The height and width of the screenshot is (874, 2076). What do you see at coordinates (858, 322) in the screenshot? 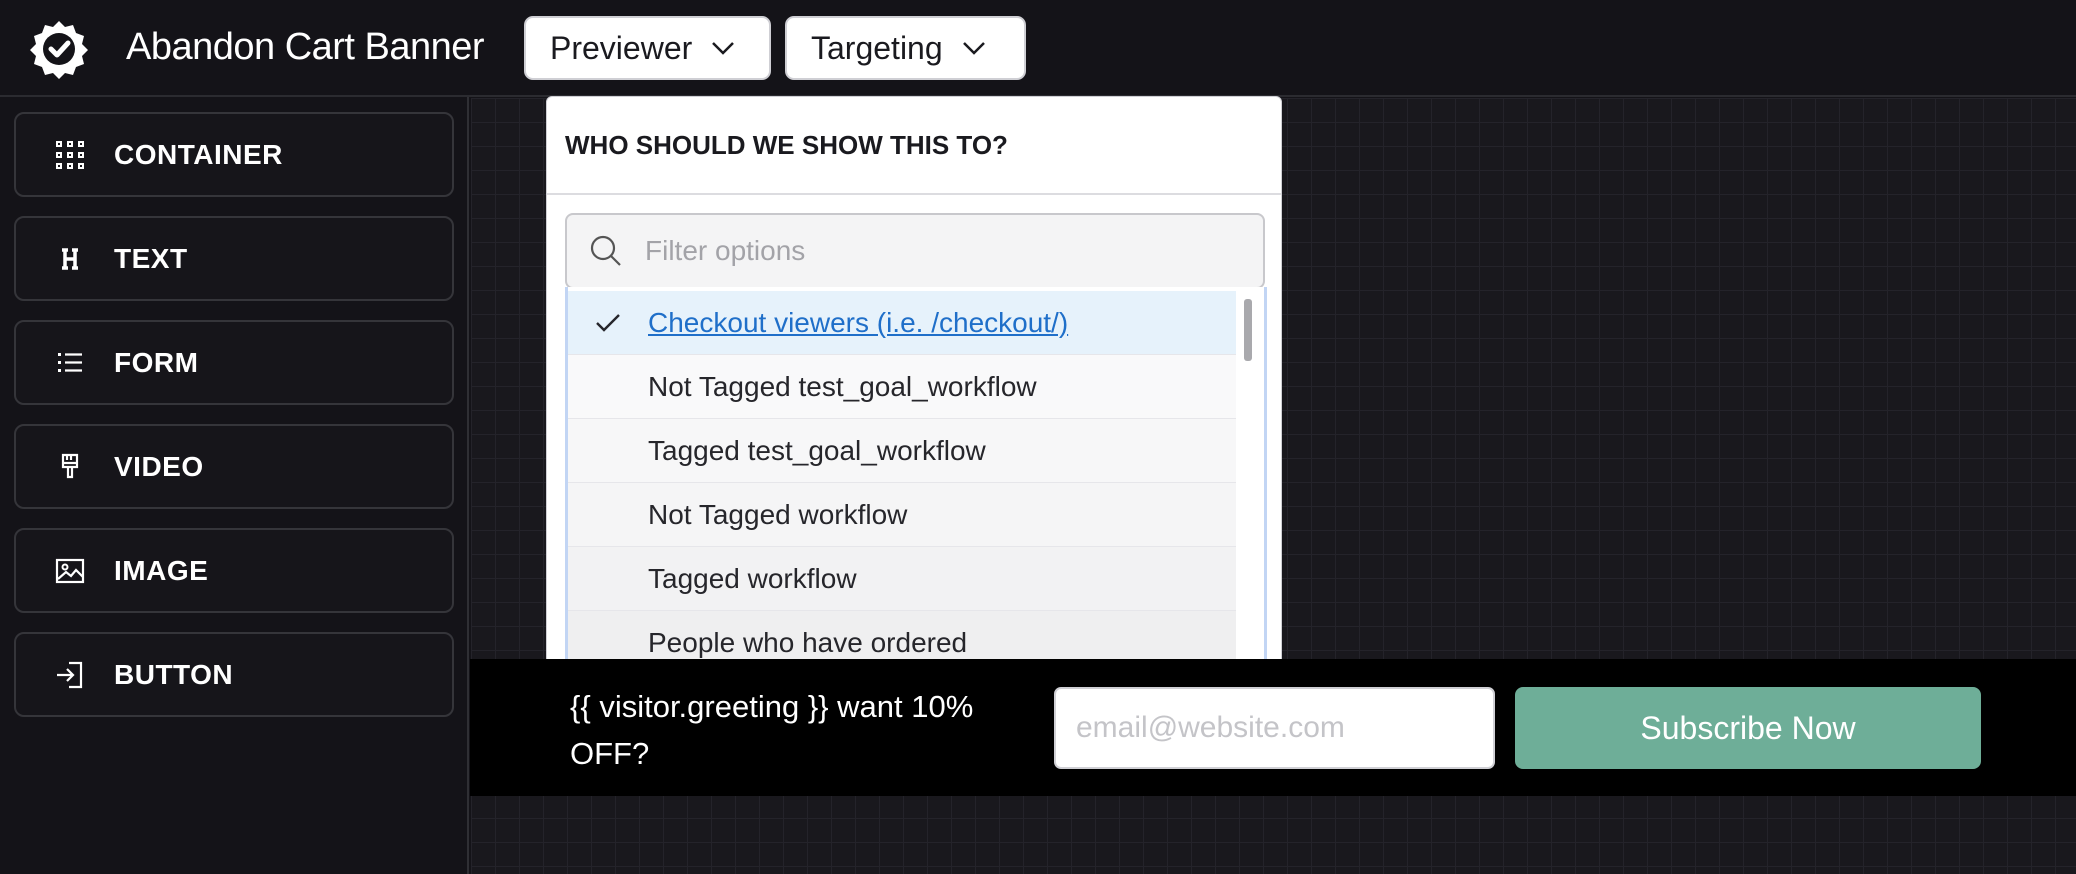
I see `option-label: Checkout viewers (i.e. /checkout/)` at bounding box center [858, 322].